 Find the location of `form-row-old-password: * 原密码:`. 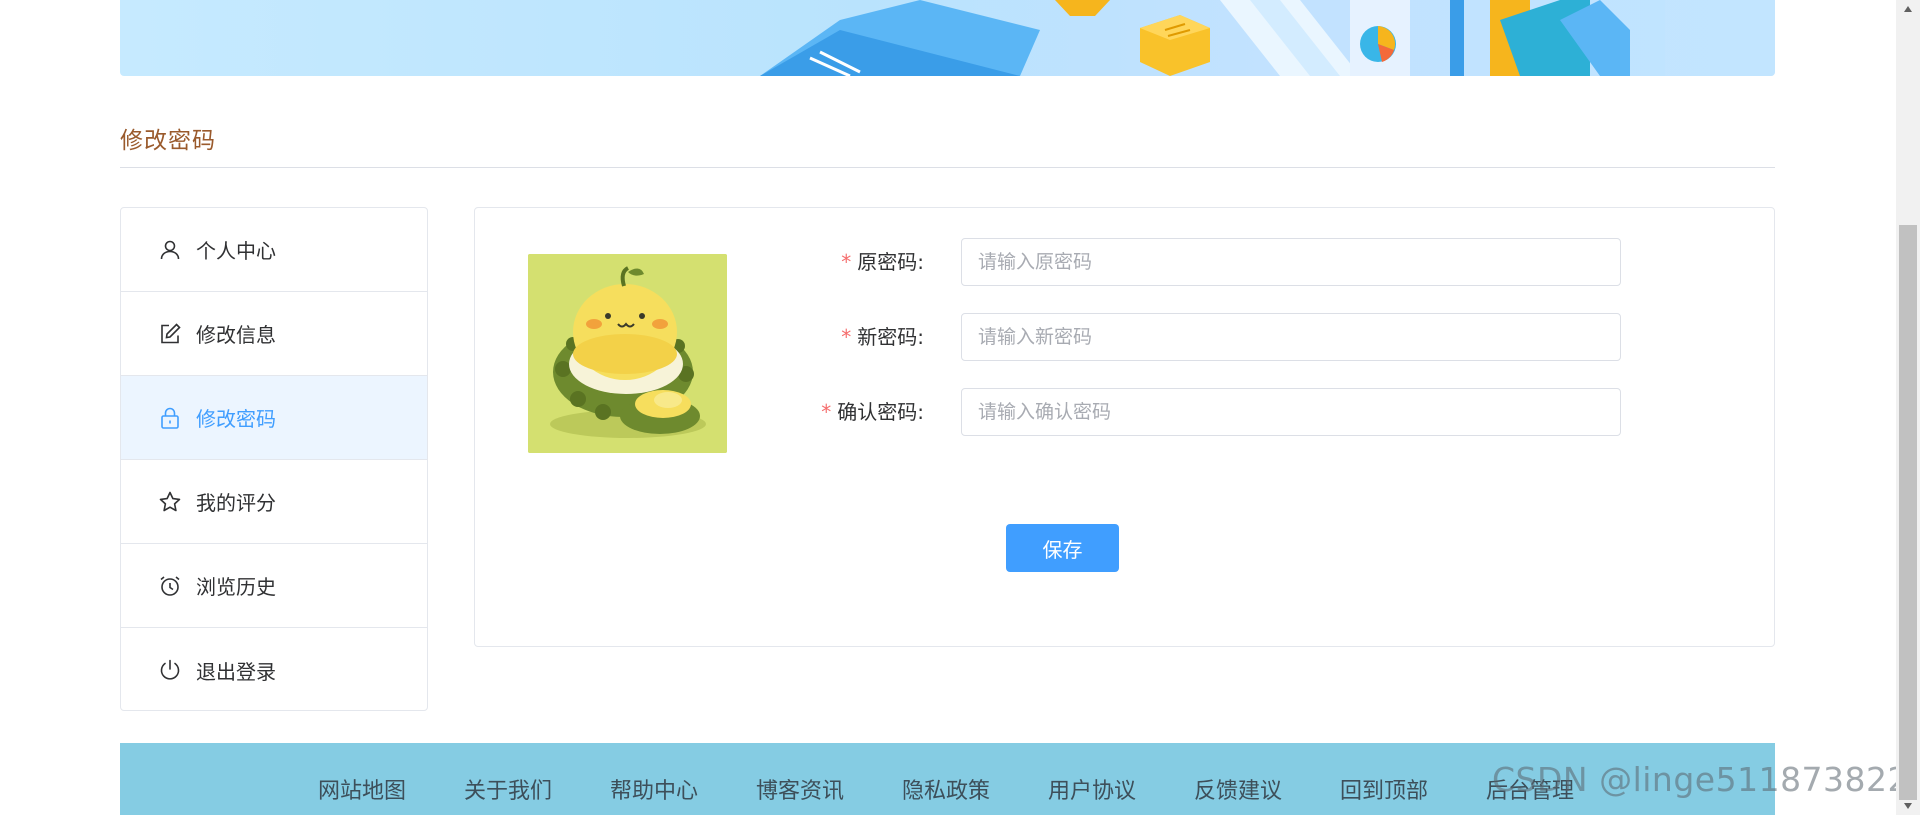

form-row-old-password: * 原密码: is located at coordinates (1125, 262).